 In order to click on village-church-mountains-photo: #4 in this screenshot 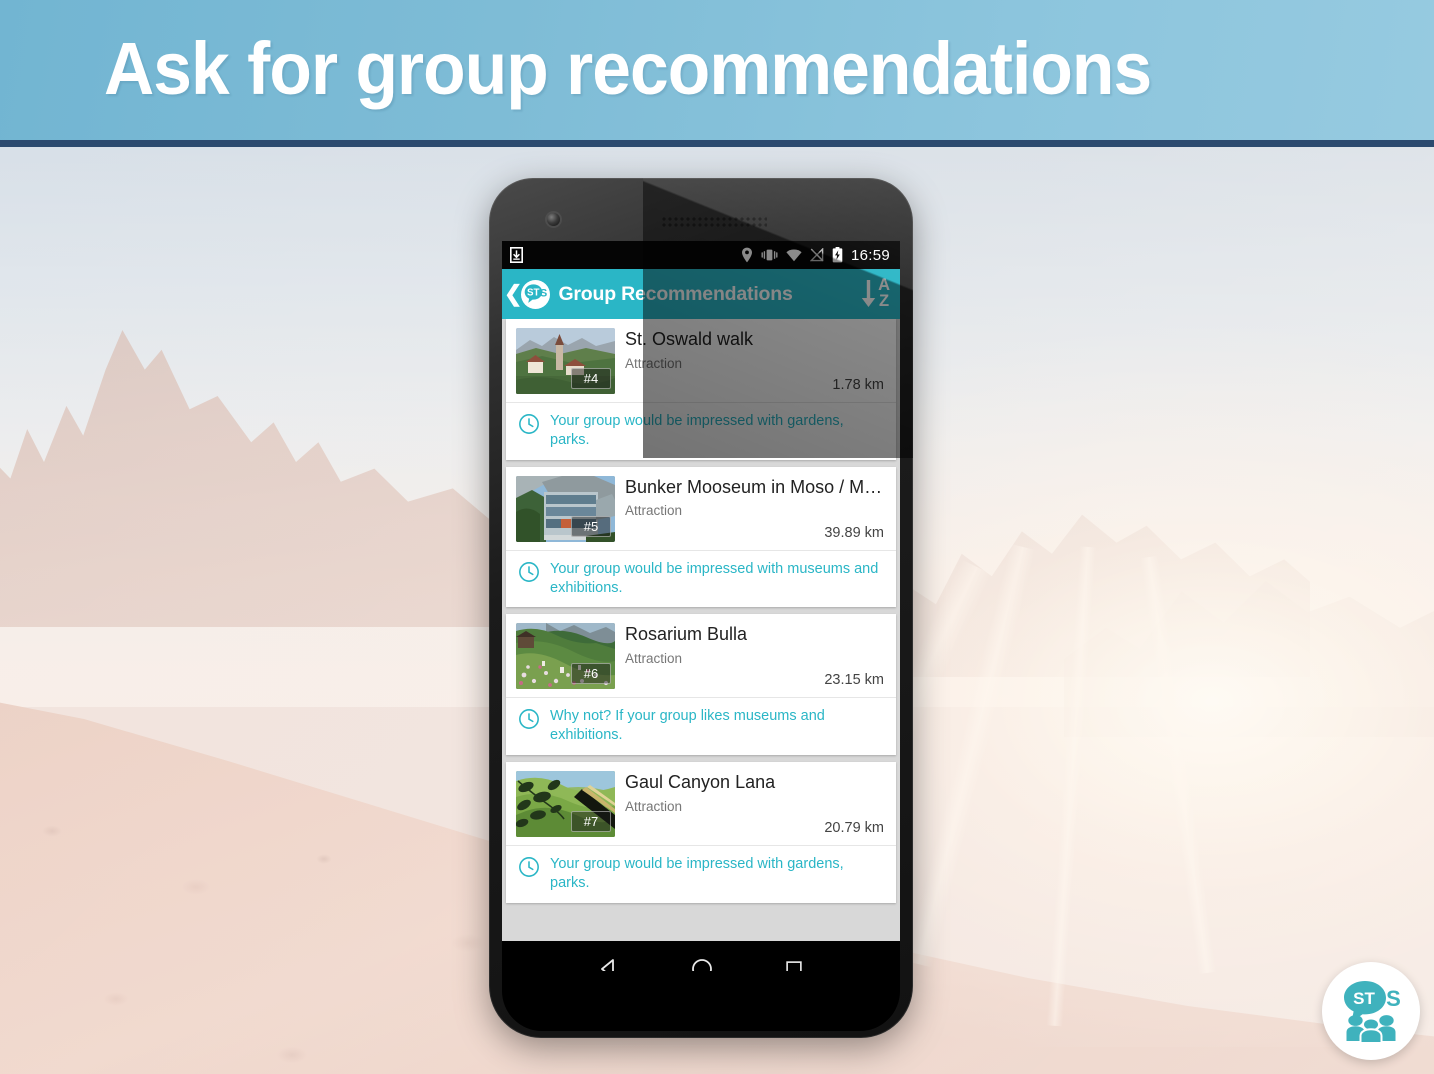, I will do `click(565, 361)`.